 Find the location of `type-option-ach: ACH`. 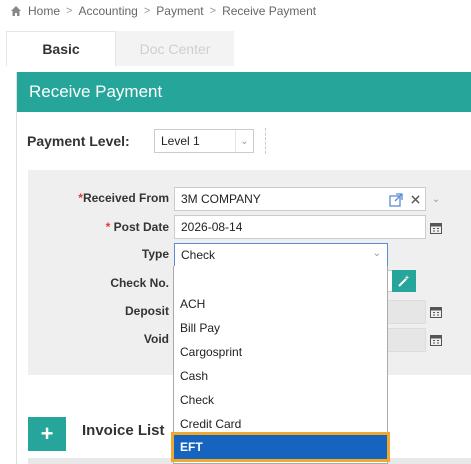

type-option-ach: ACH is located at coordinates (192, 304).